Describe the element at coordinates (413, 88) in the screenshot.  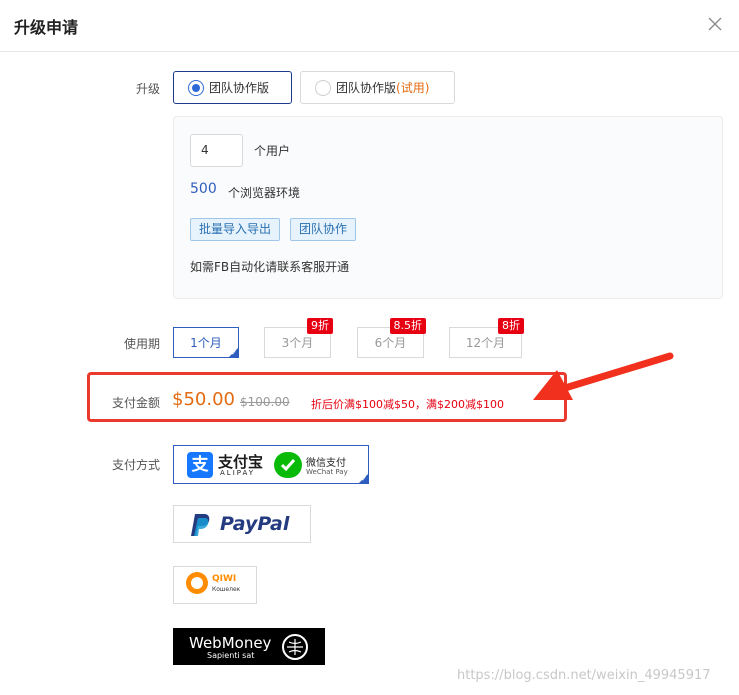
I see `trial-suffix: (试用)` at that location.